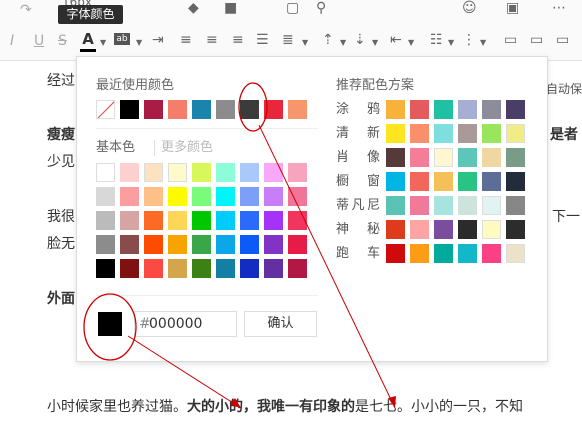 This screenshot has height=425, width=582. I want to click on paste-icon: ■, so click(230, 8).